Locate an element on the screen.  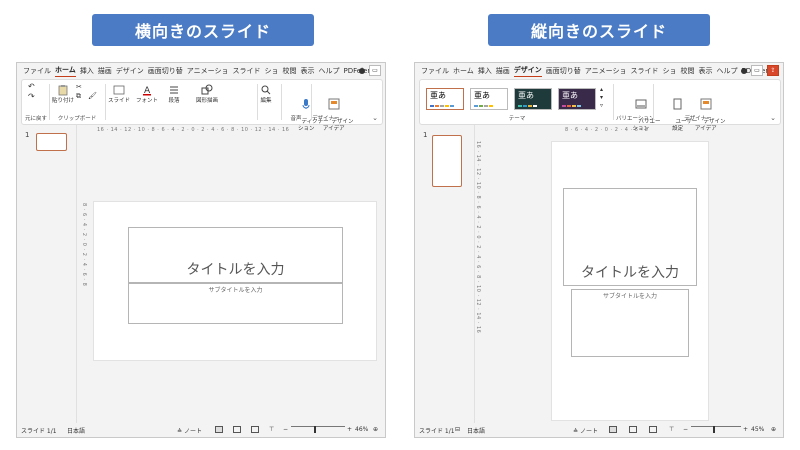
zoom-level: 45% is located at coordinates (757, 429).